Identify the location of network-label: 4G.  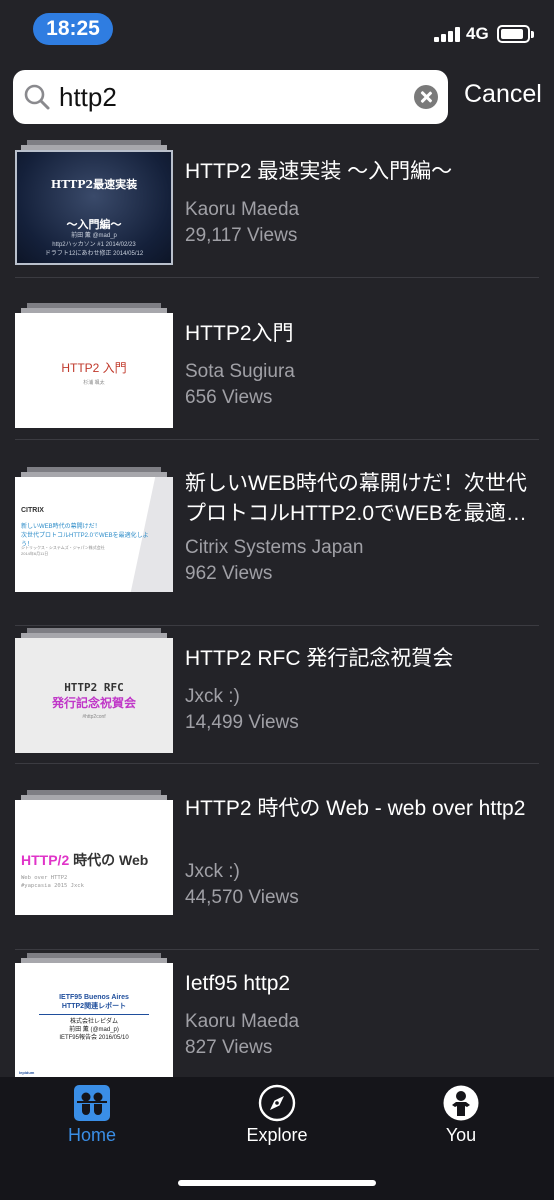
(477, 33).